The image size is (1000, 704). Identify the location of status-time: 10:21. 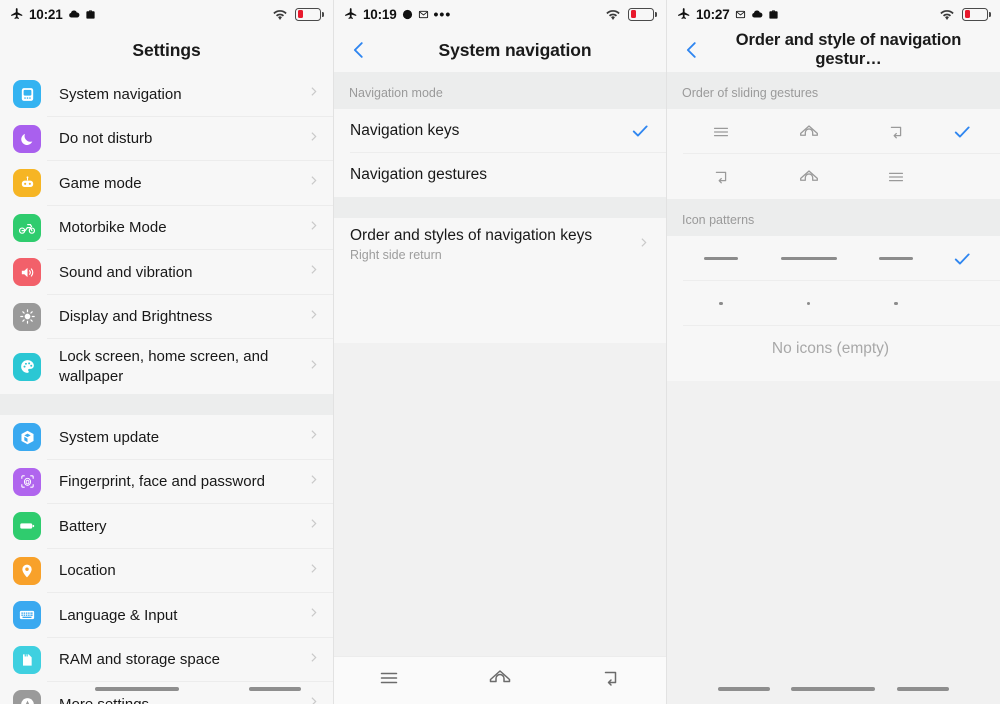
(46, 14).